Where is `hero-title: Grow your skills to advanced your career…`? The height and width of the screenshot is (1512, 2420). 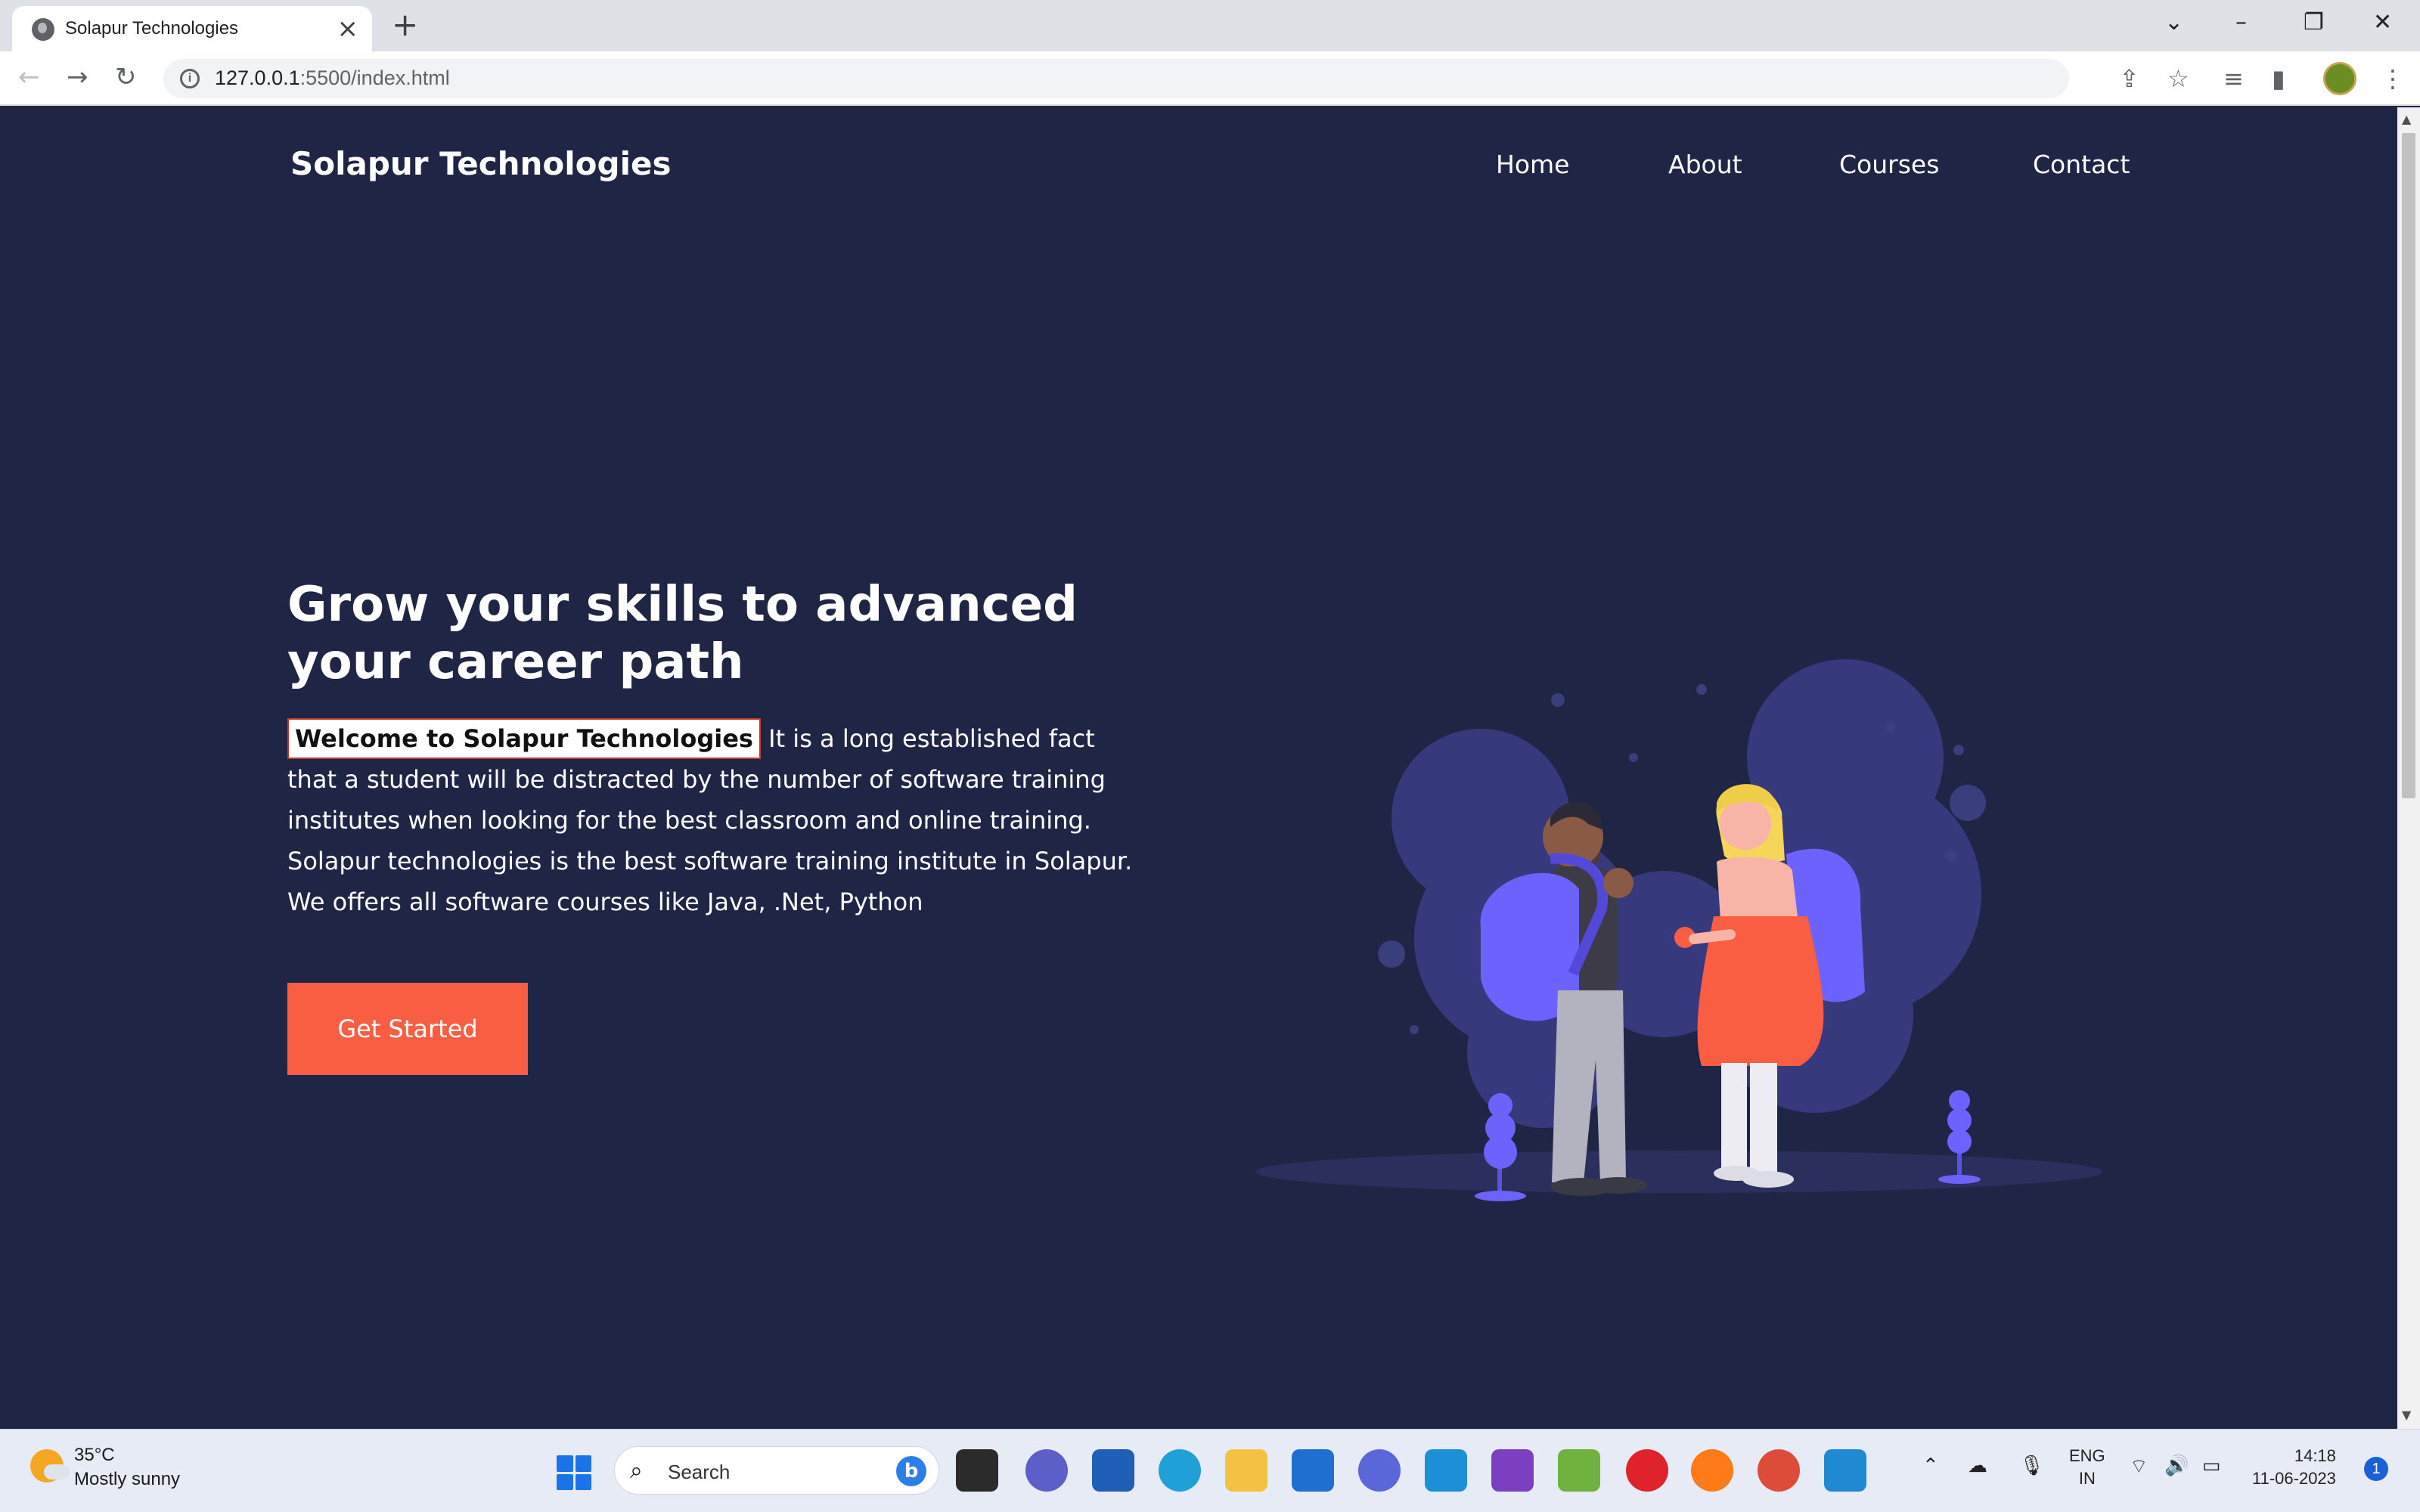 hero-title: Grow your skills to advanced your career… is located at coordinates (682, 633).